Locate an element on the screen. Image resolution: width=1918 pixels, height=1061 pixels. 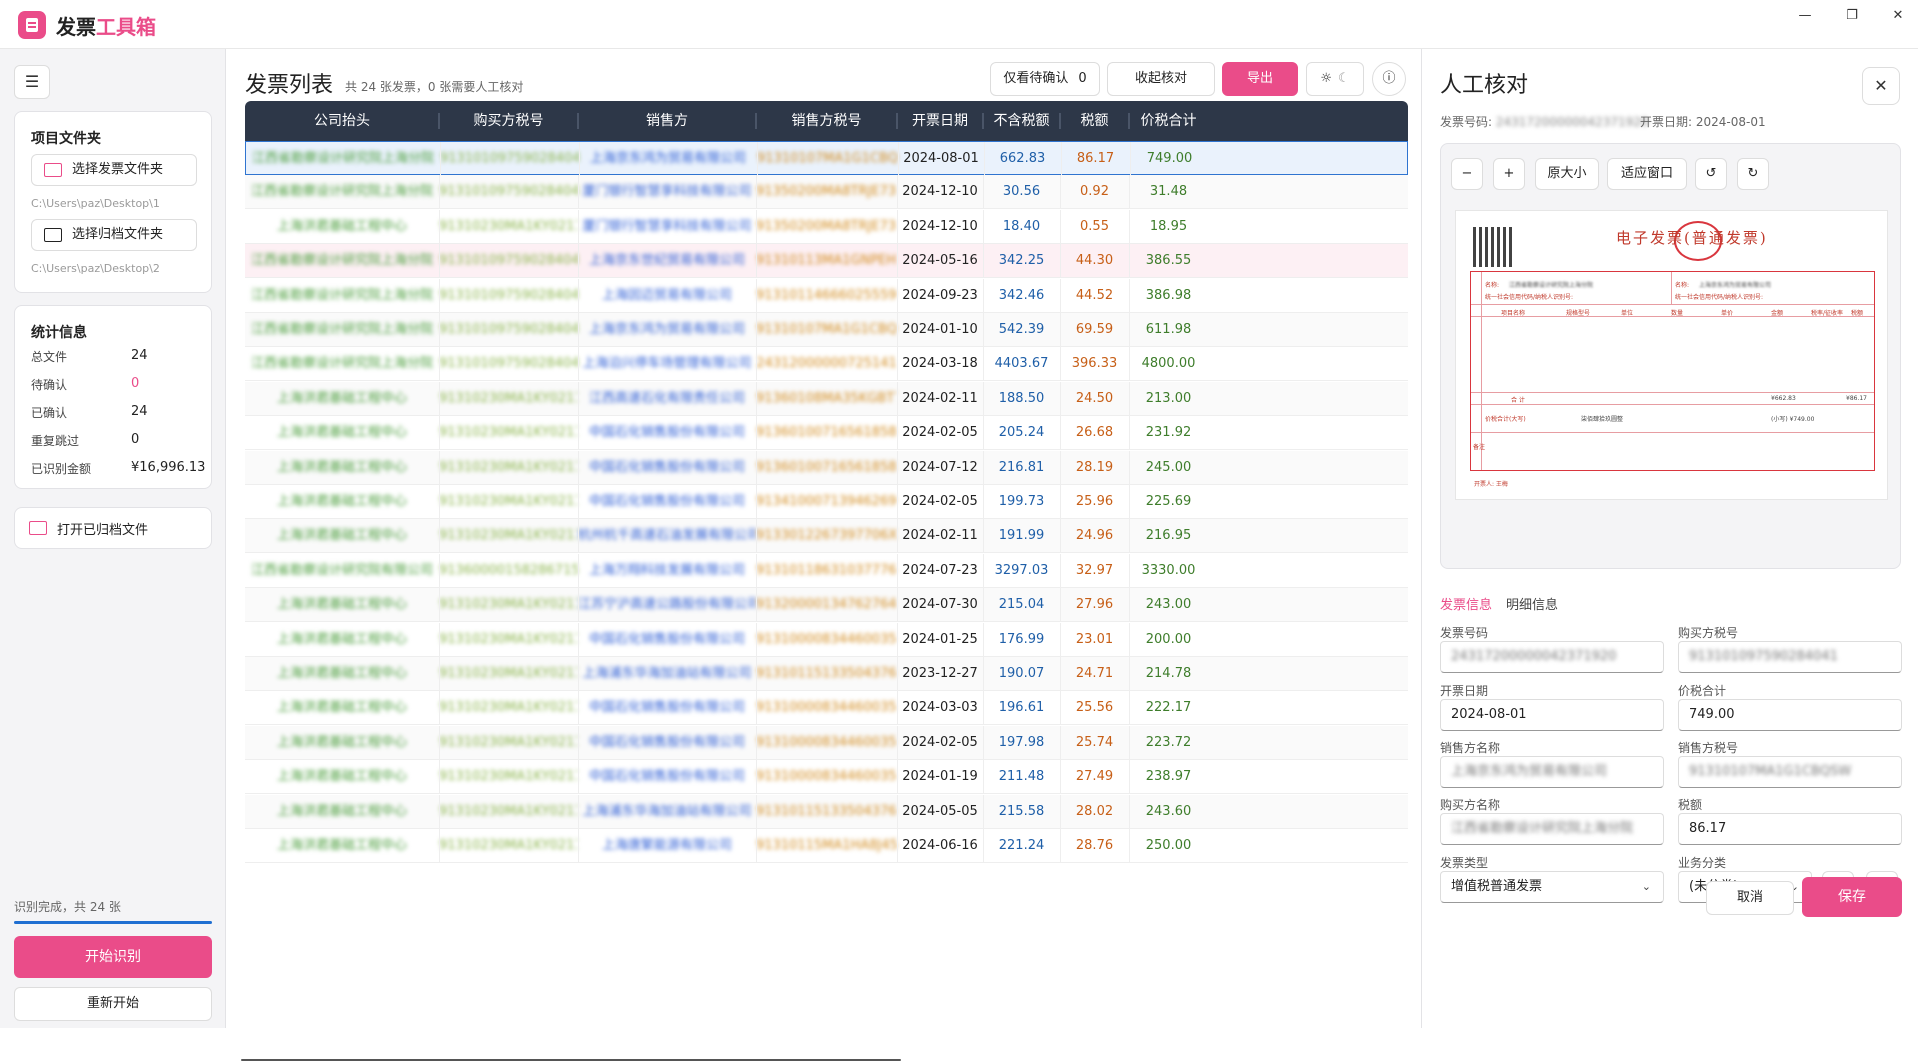
close-icon: ✕ is located at coordinates (1898, 16).